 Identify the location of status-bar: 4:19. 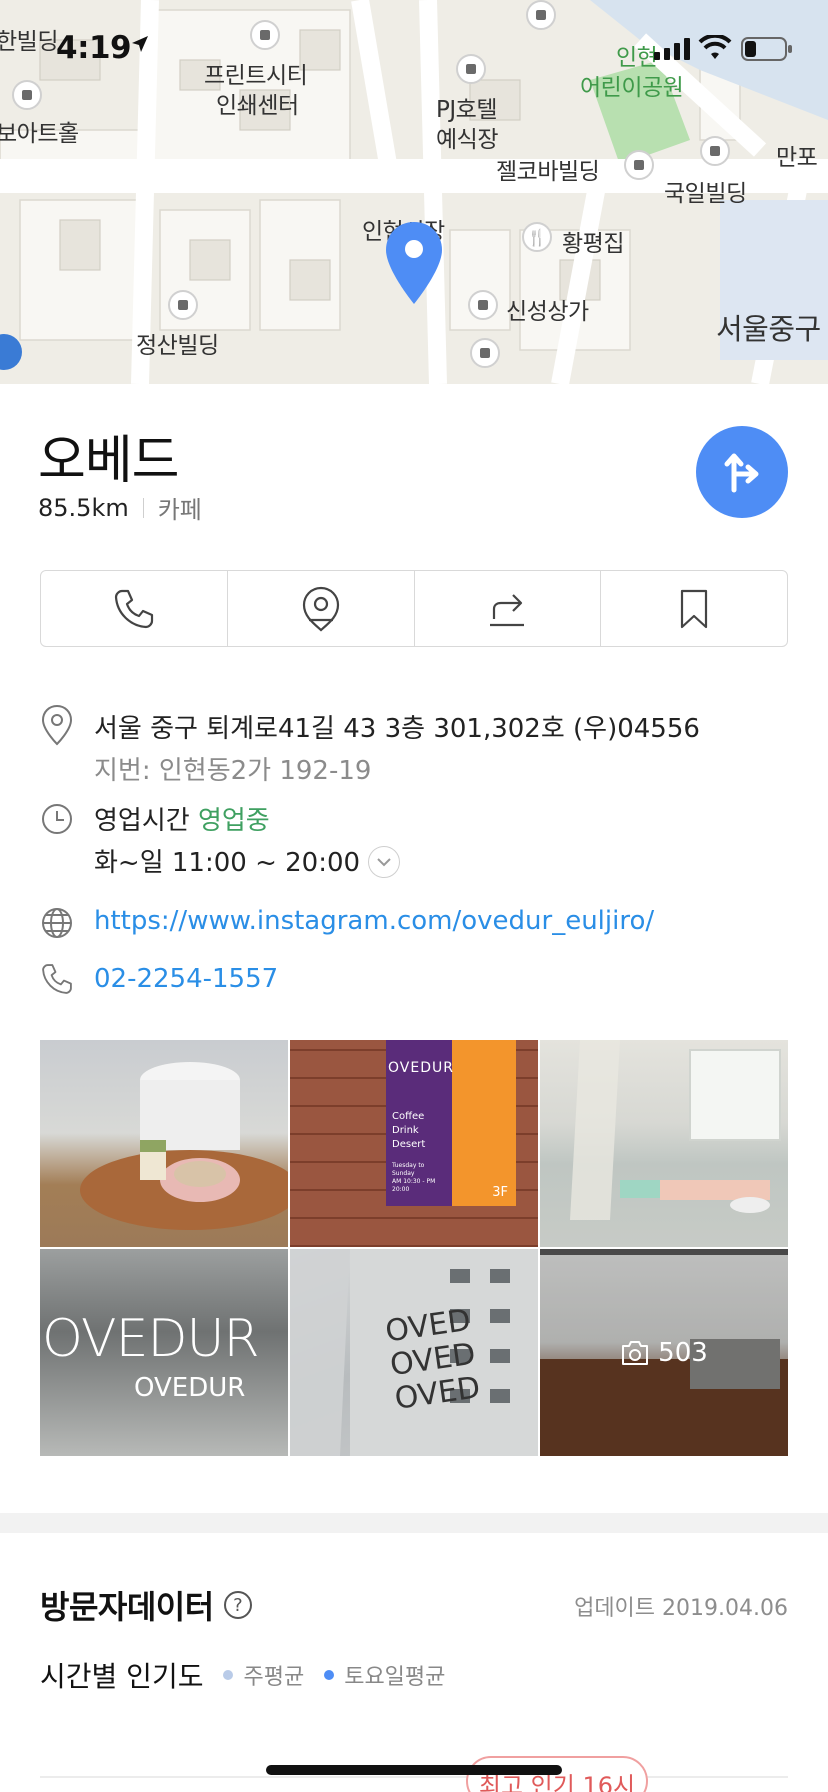
(414, 45).